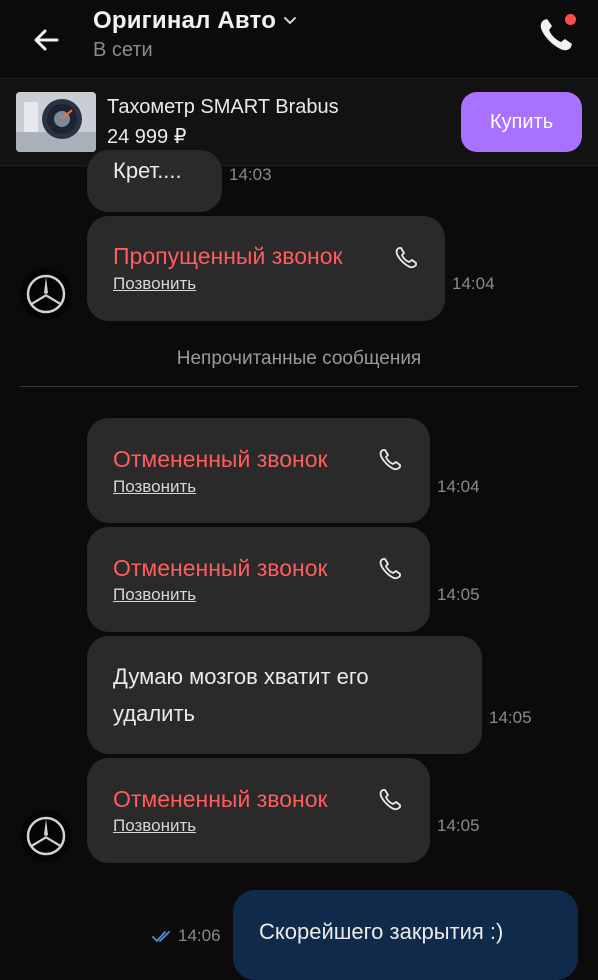 Image resolution: width=598 pixels, height=980 pixels. I want to click on product-price: 24 999 ₽, so click(147, 137).